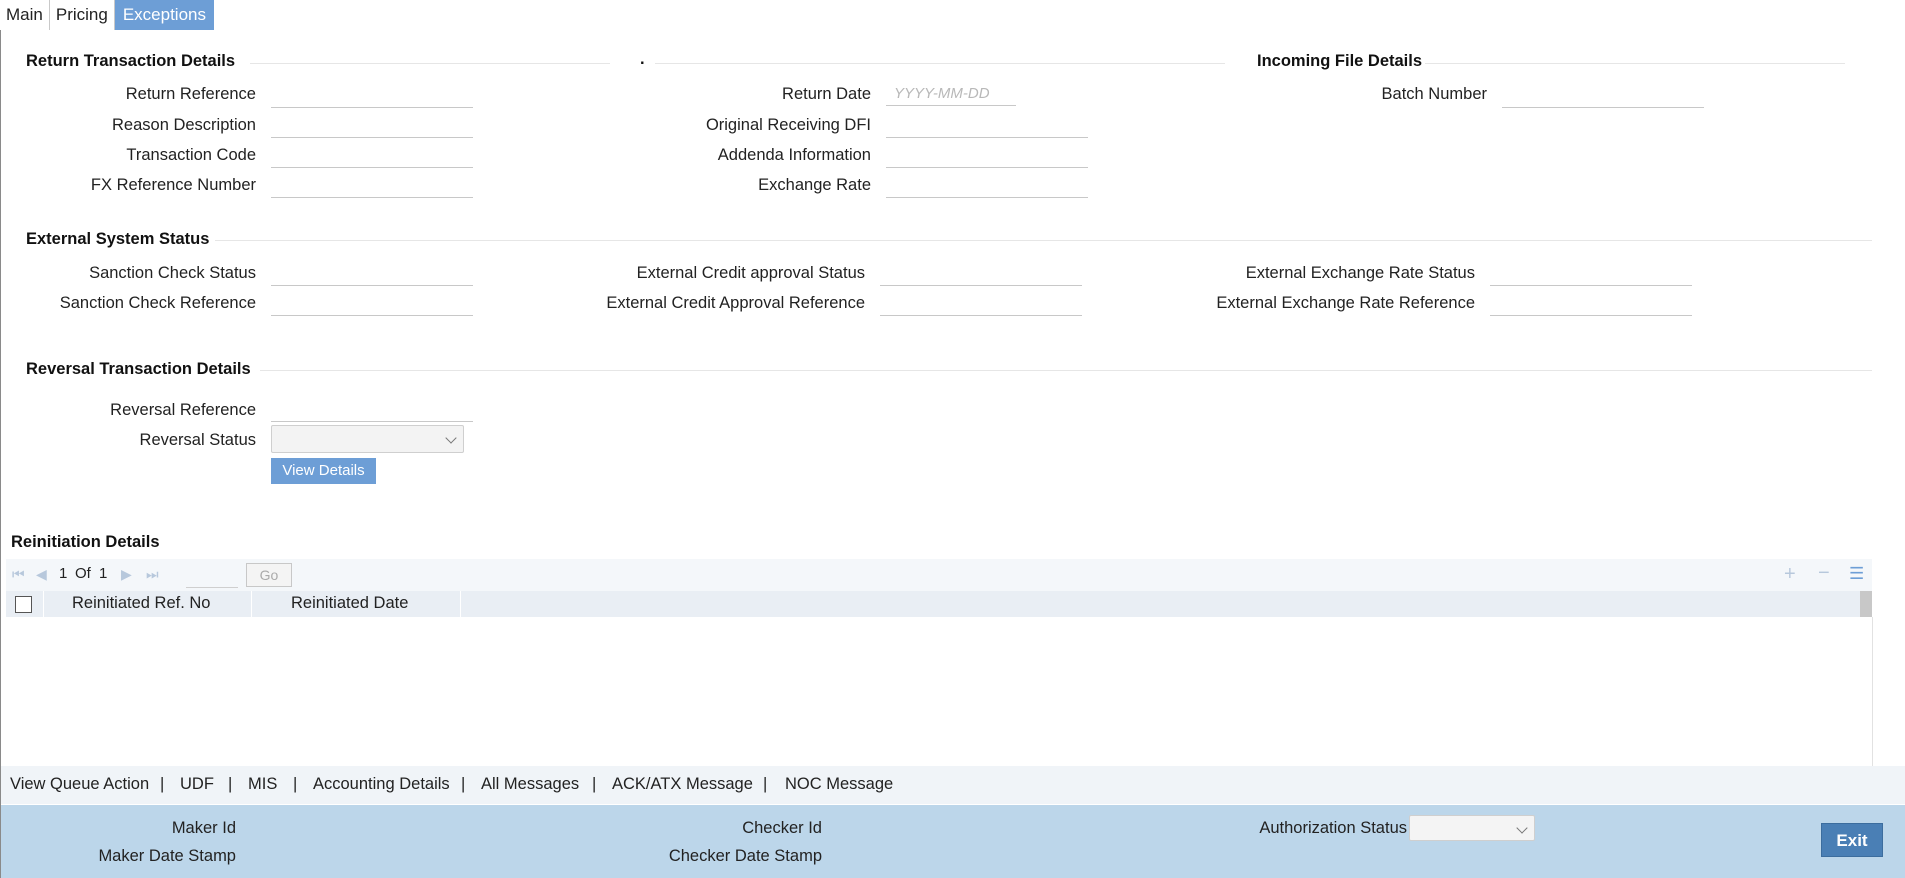 Image resolution: width=1905 pixels, height=878 pixels. What do you see at coordinates (1340, 61) in the screenshot?
I see `incoming-section-title: Incoming File Details` at bounding box center [1340, 61].